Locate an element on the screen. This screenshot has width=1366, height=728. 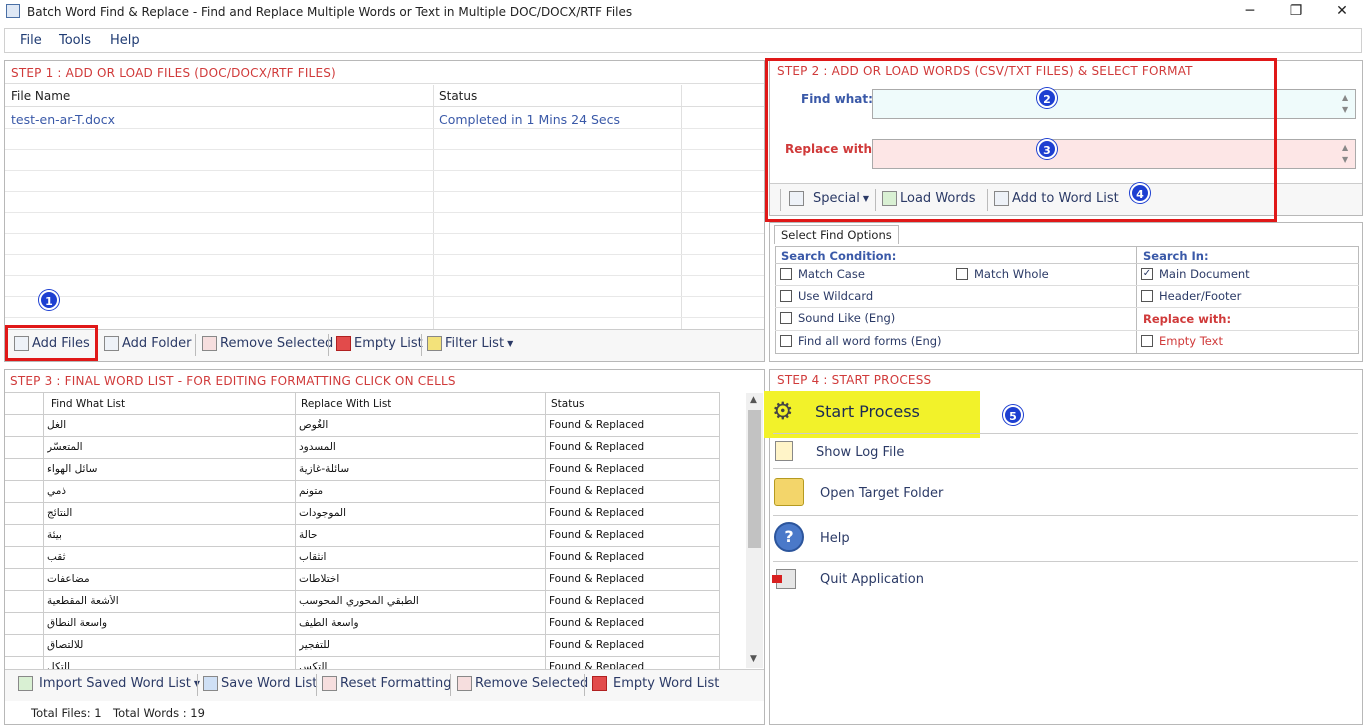
col-file-name: File Name is located at coordinates (40, 96).